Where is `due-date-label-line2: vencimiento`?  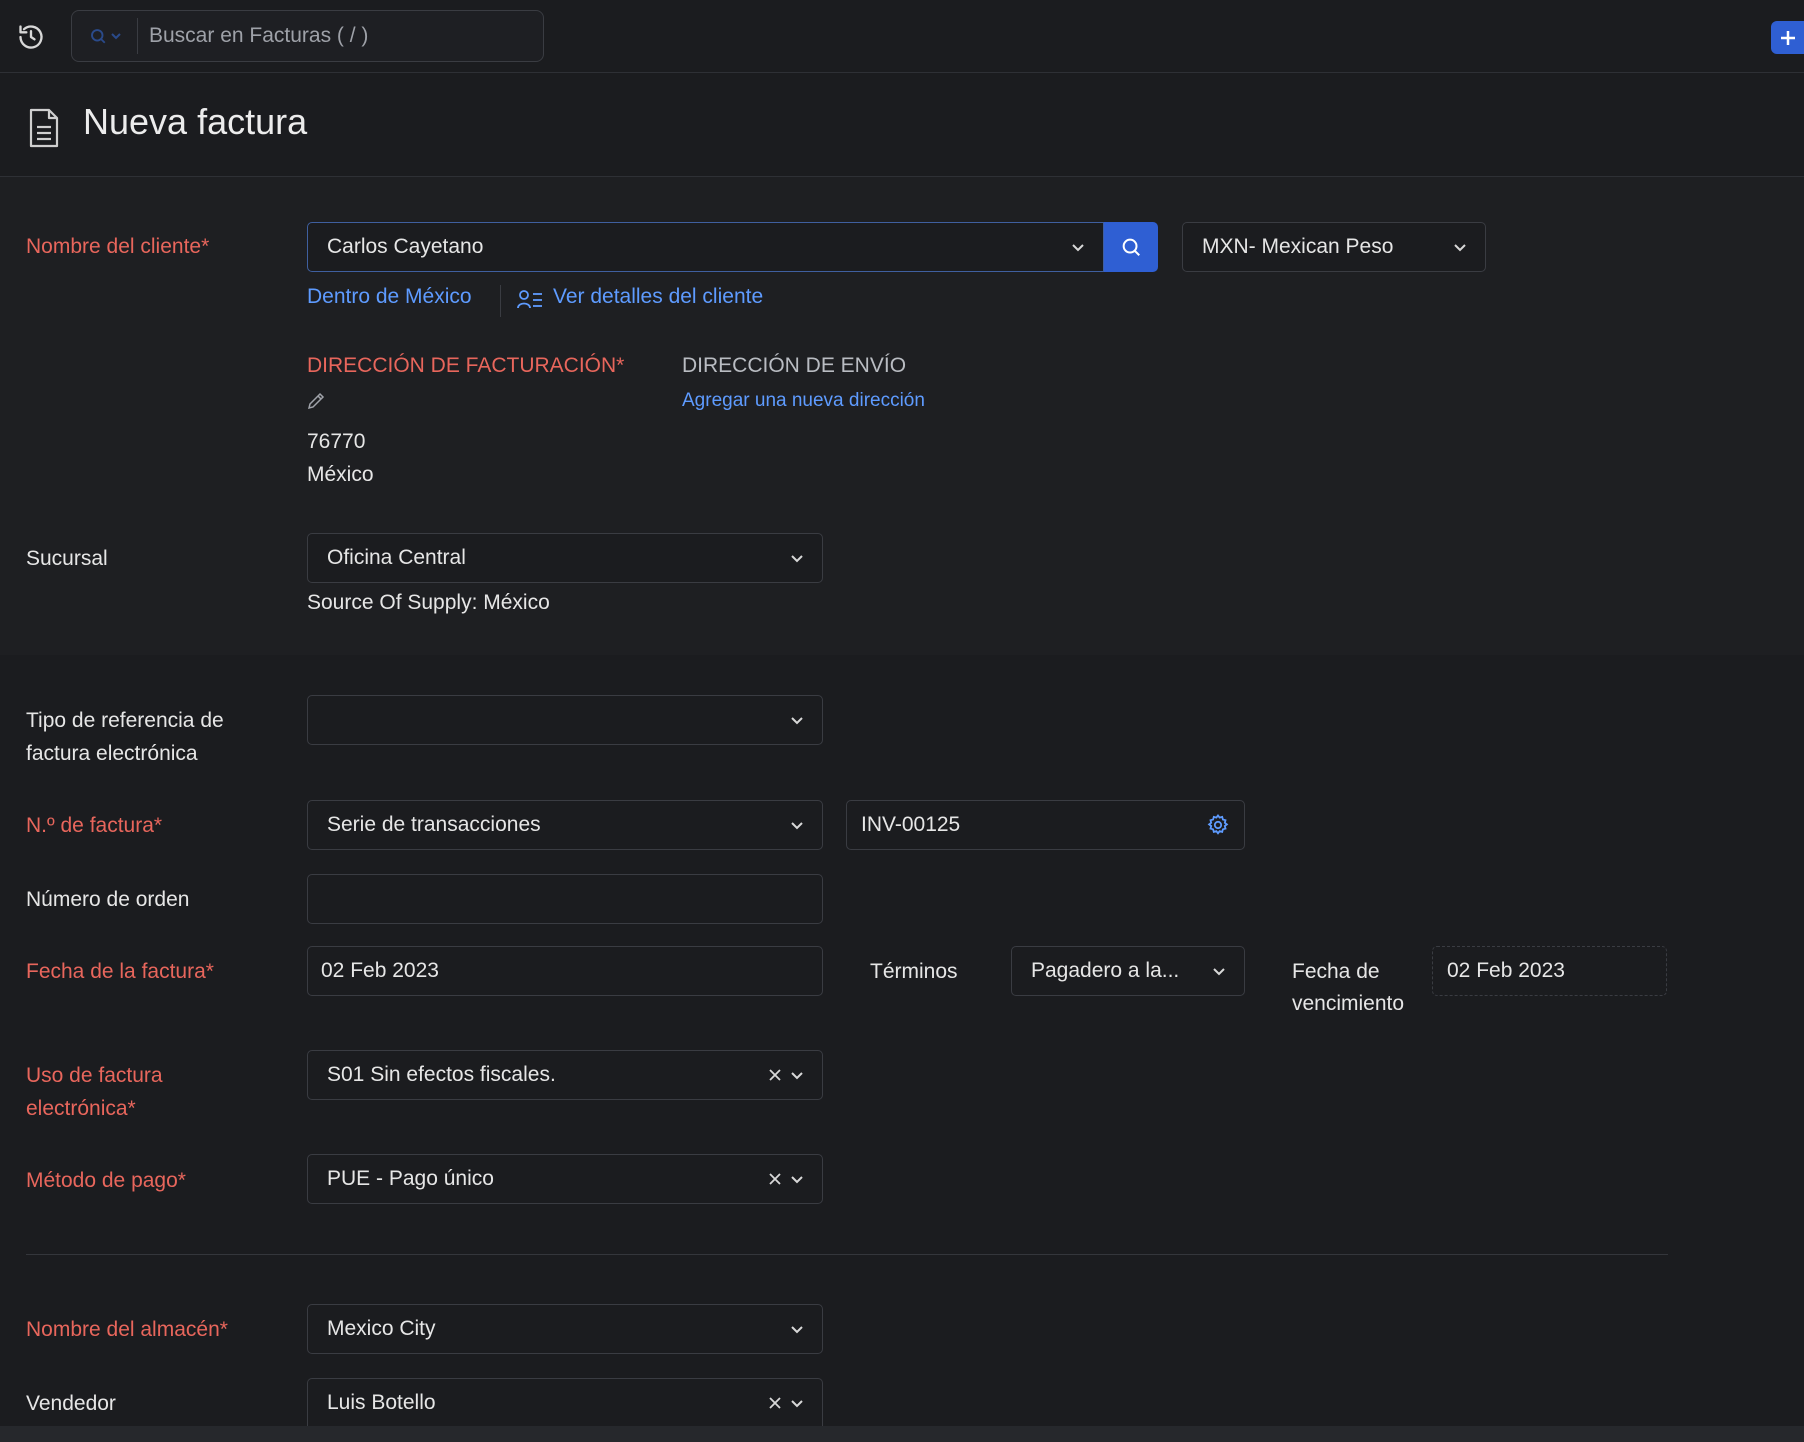 due-date-label-line2: vencimiento is located at coordinates (1348, 1003).